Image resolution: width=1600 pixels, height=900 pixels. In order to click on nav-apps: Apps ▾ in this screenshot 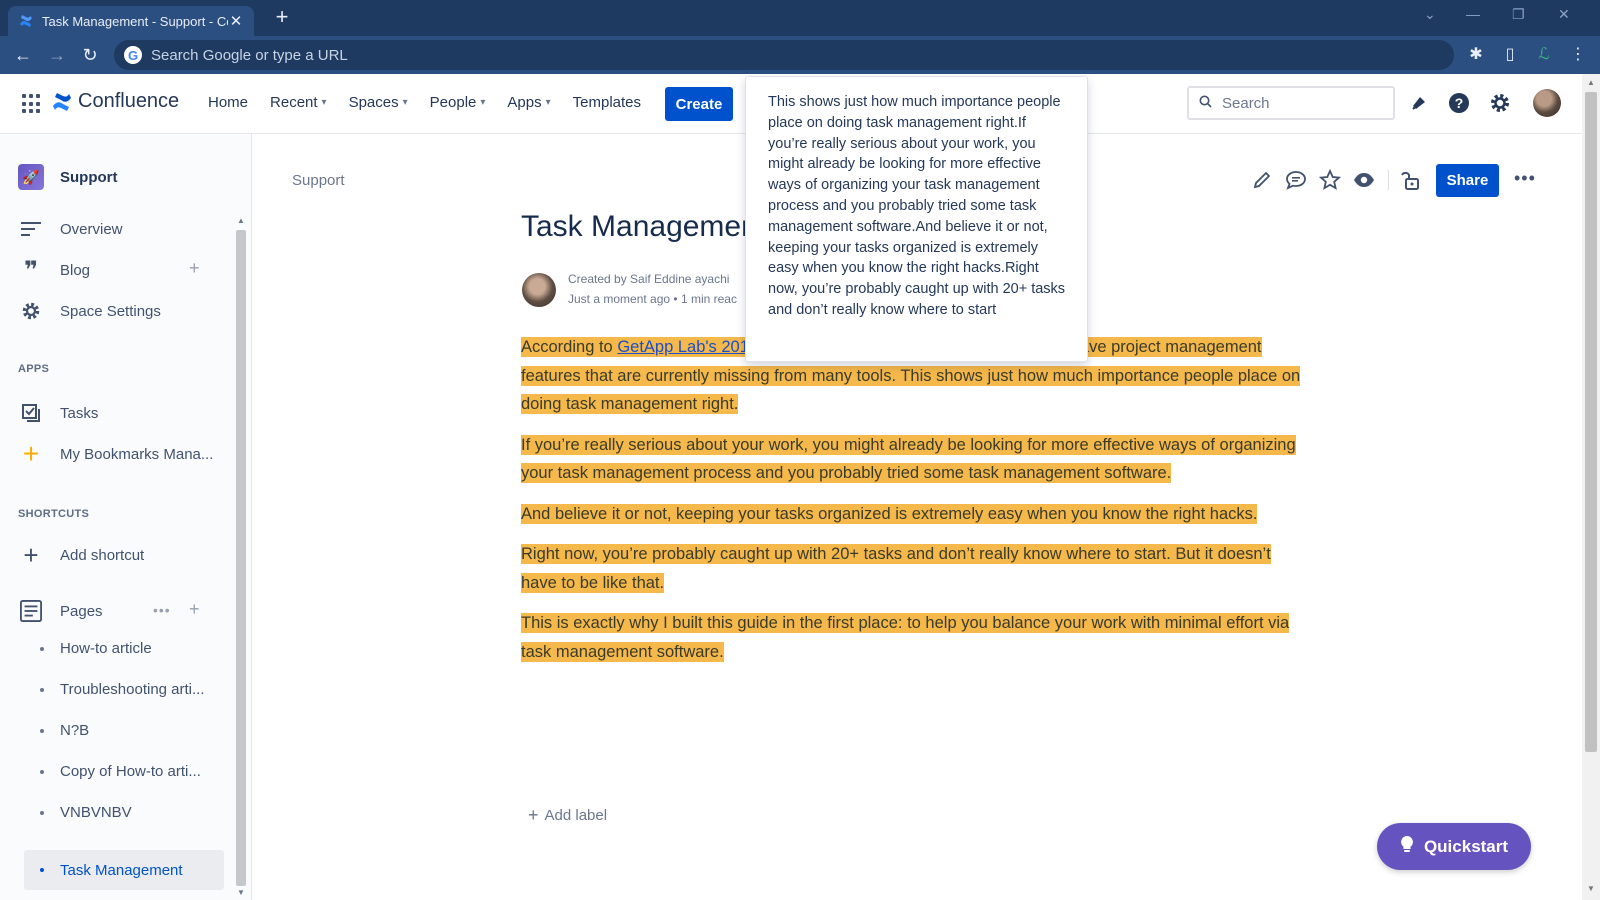, I will do `click(528, 102)`.